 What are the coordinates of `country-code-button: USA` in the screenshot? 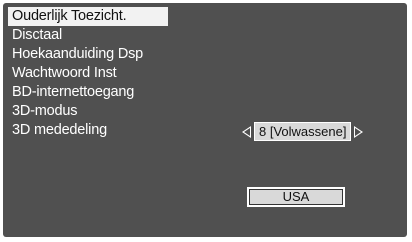 It's located at (296, 197).